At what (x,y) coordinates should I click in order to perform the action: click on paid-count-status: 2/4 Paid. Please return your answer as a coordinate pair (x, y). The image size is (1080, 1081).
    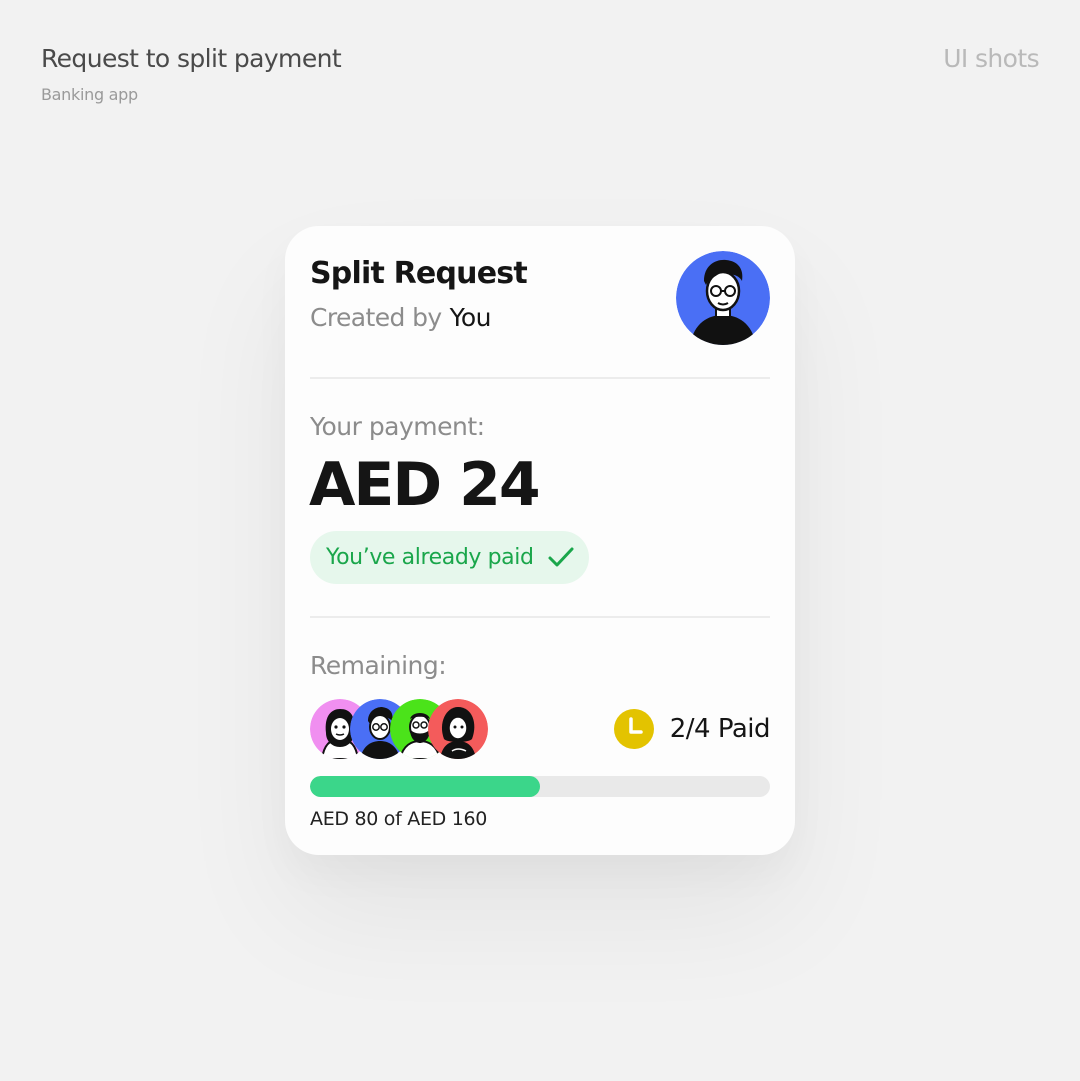
    Looking at the image, I should click on (692, 729).